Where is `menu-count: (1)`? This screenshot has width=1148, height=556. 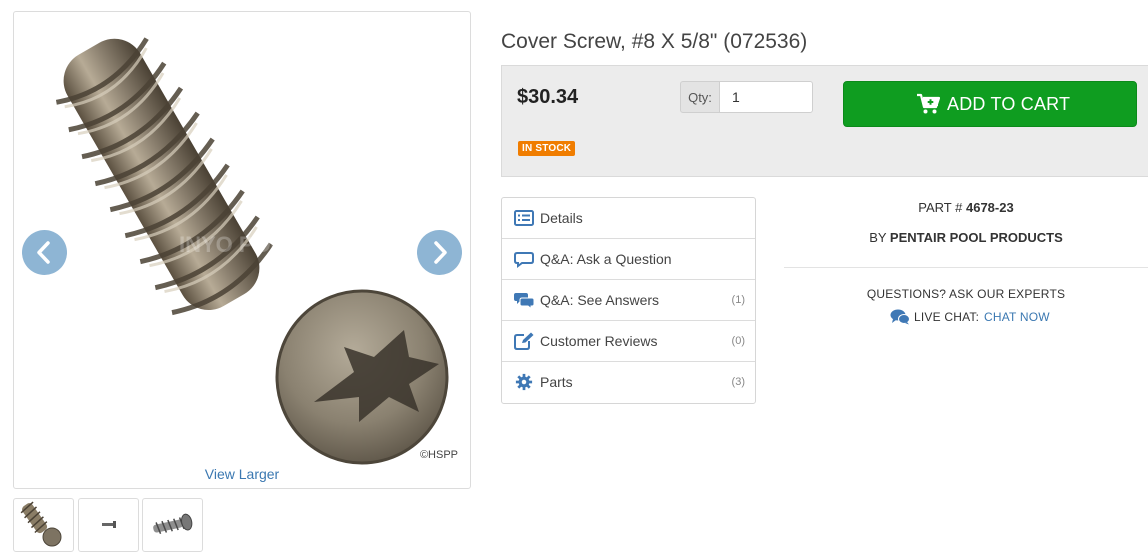 menu-count: (1) is located at coordinates (738, 300).